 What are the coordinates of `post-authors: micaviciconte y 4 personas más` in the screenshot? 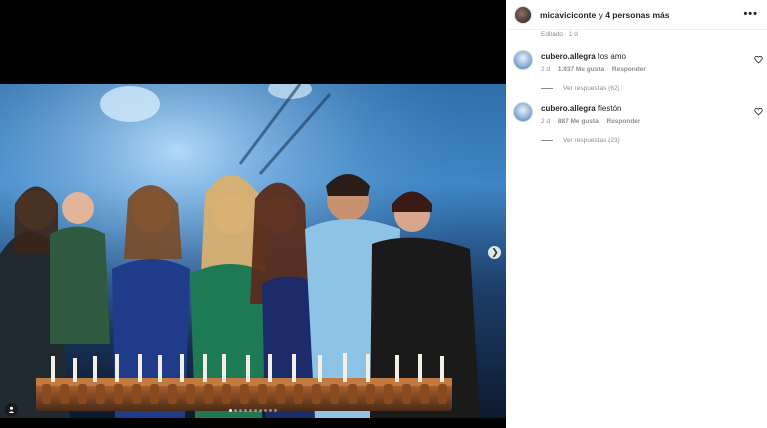 It's located at (604, 15).